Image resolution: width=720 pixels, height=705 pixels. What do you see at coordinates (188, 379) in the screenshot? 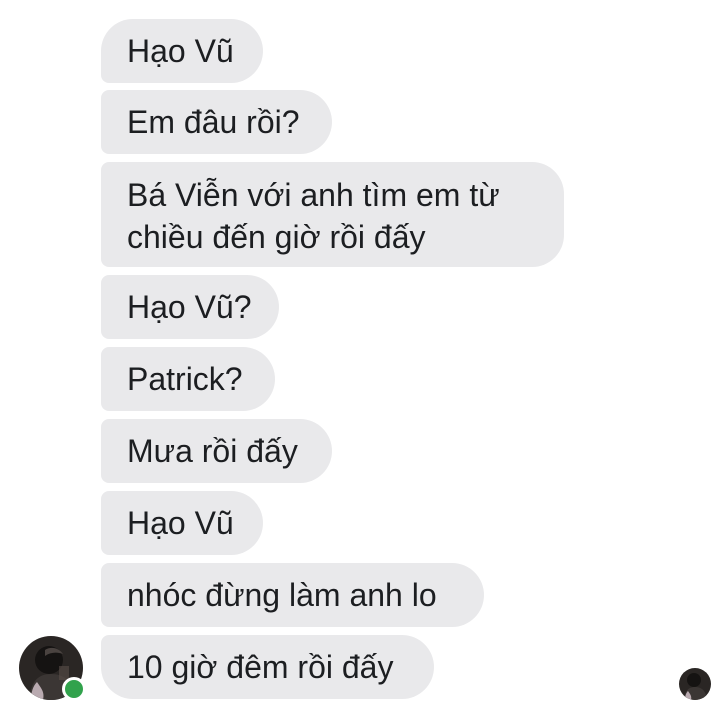
I see `message-bubble: Patrick?` at bounding box center [188, 379].